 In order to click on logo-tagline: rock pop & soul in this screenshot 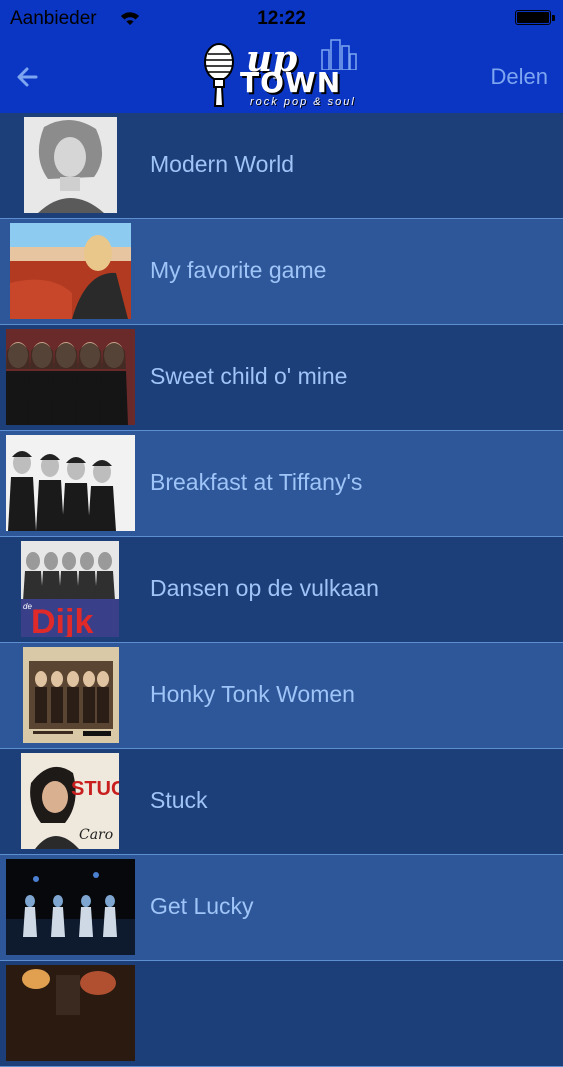, I will do `click(303, 102)`.